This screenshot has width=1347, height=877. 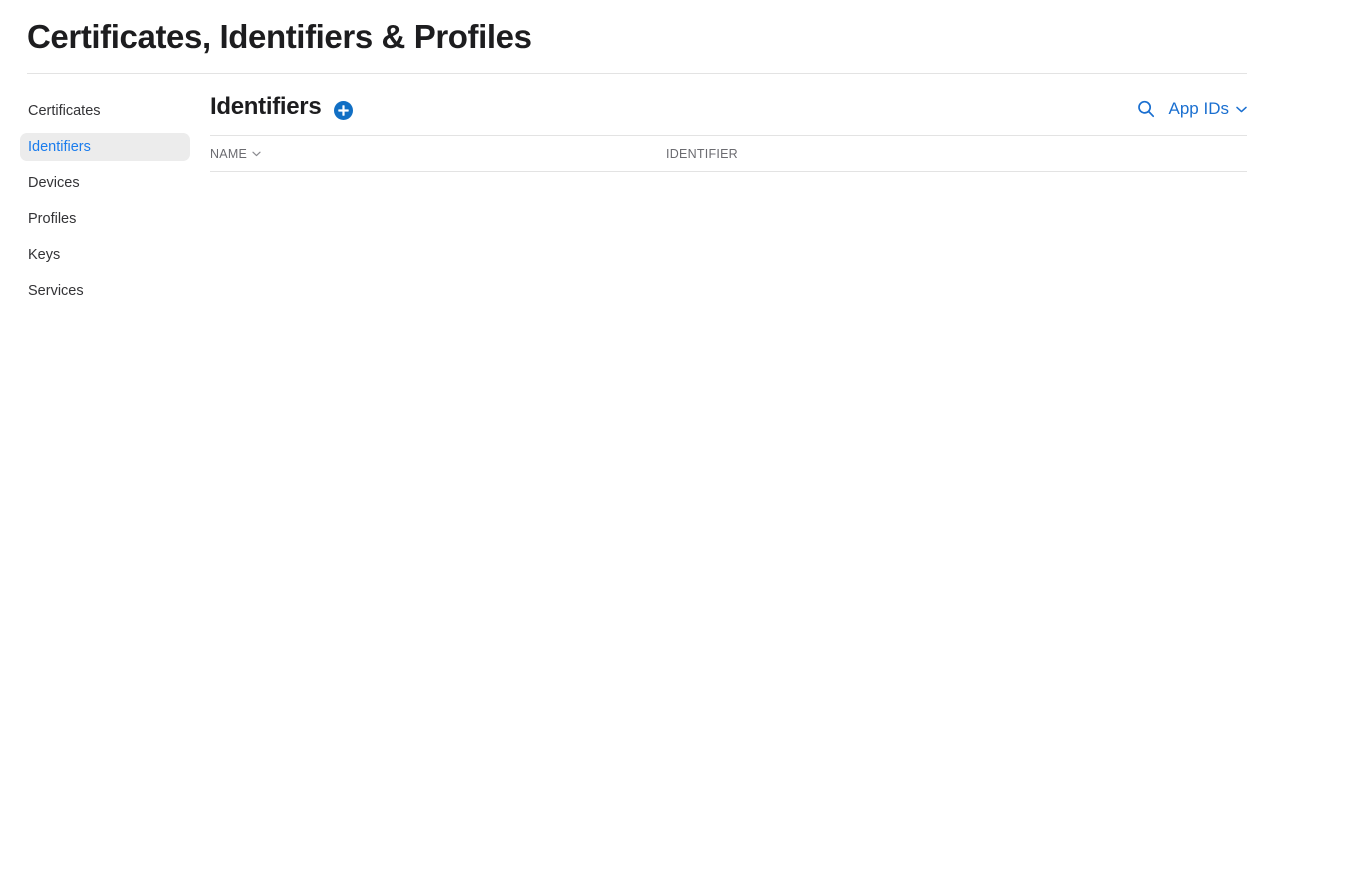 What do you see at coordinates (105, 219) in the screenshot?
I see `sidebar-item-profiles: Profiles` at bounding box center [105, 219].